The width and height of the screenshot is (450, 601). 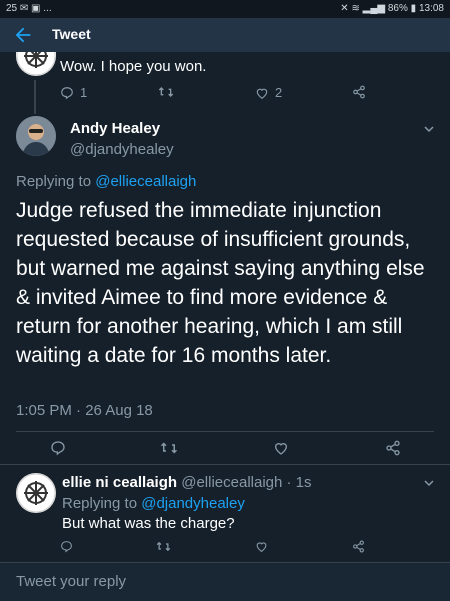 What do you see at coordinates (431, 8) in the screenshot?
I see `clock: 13:08` at bounding box center [431, 8].